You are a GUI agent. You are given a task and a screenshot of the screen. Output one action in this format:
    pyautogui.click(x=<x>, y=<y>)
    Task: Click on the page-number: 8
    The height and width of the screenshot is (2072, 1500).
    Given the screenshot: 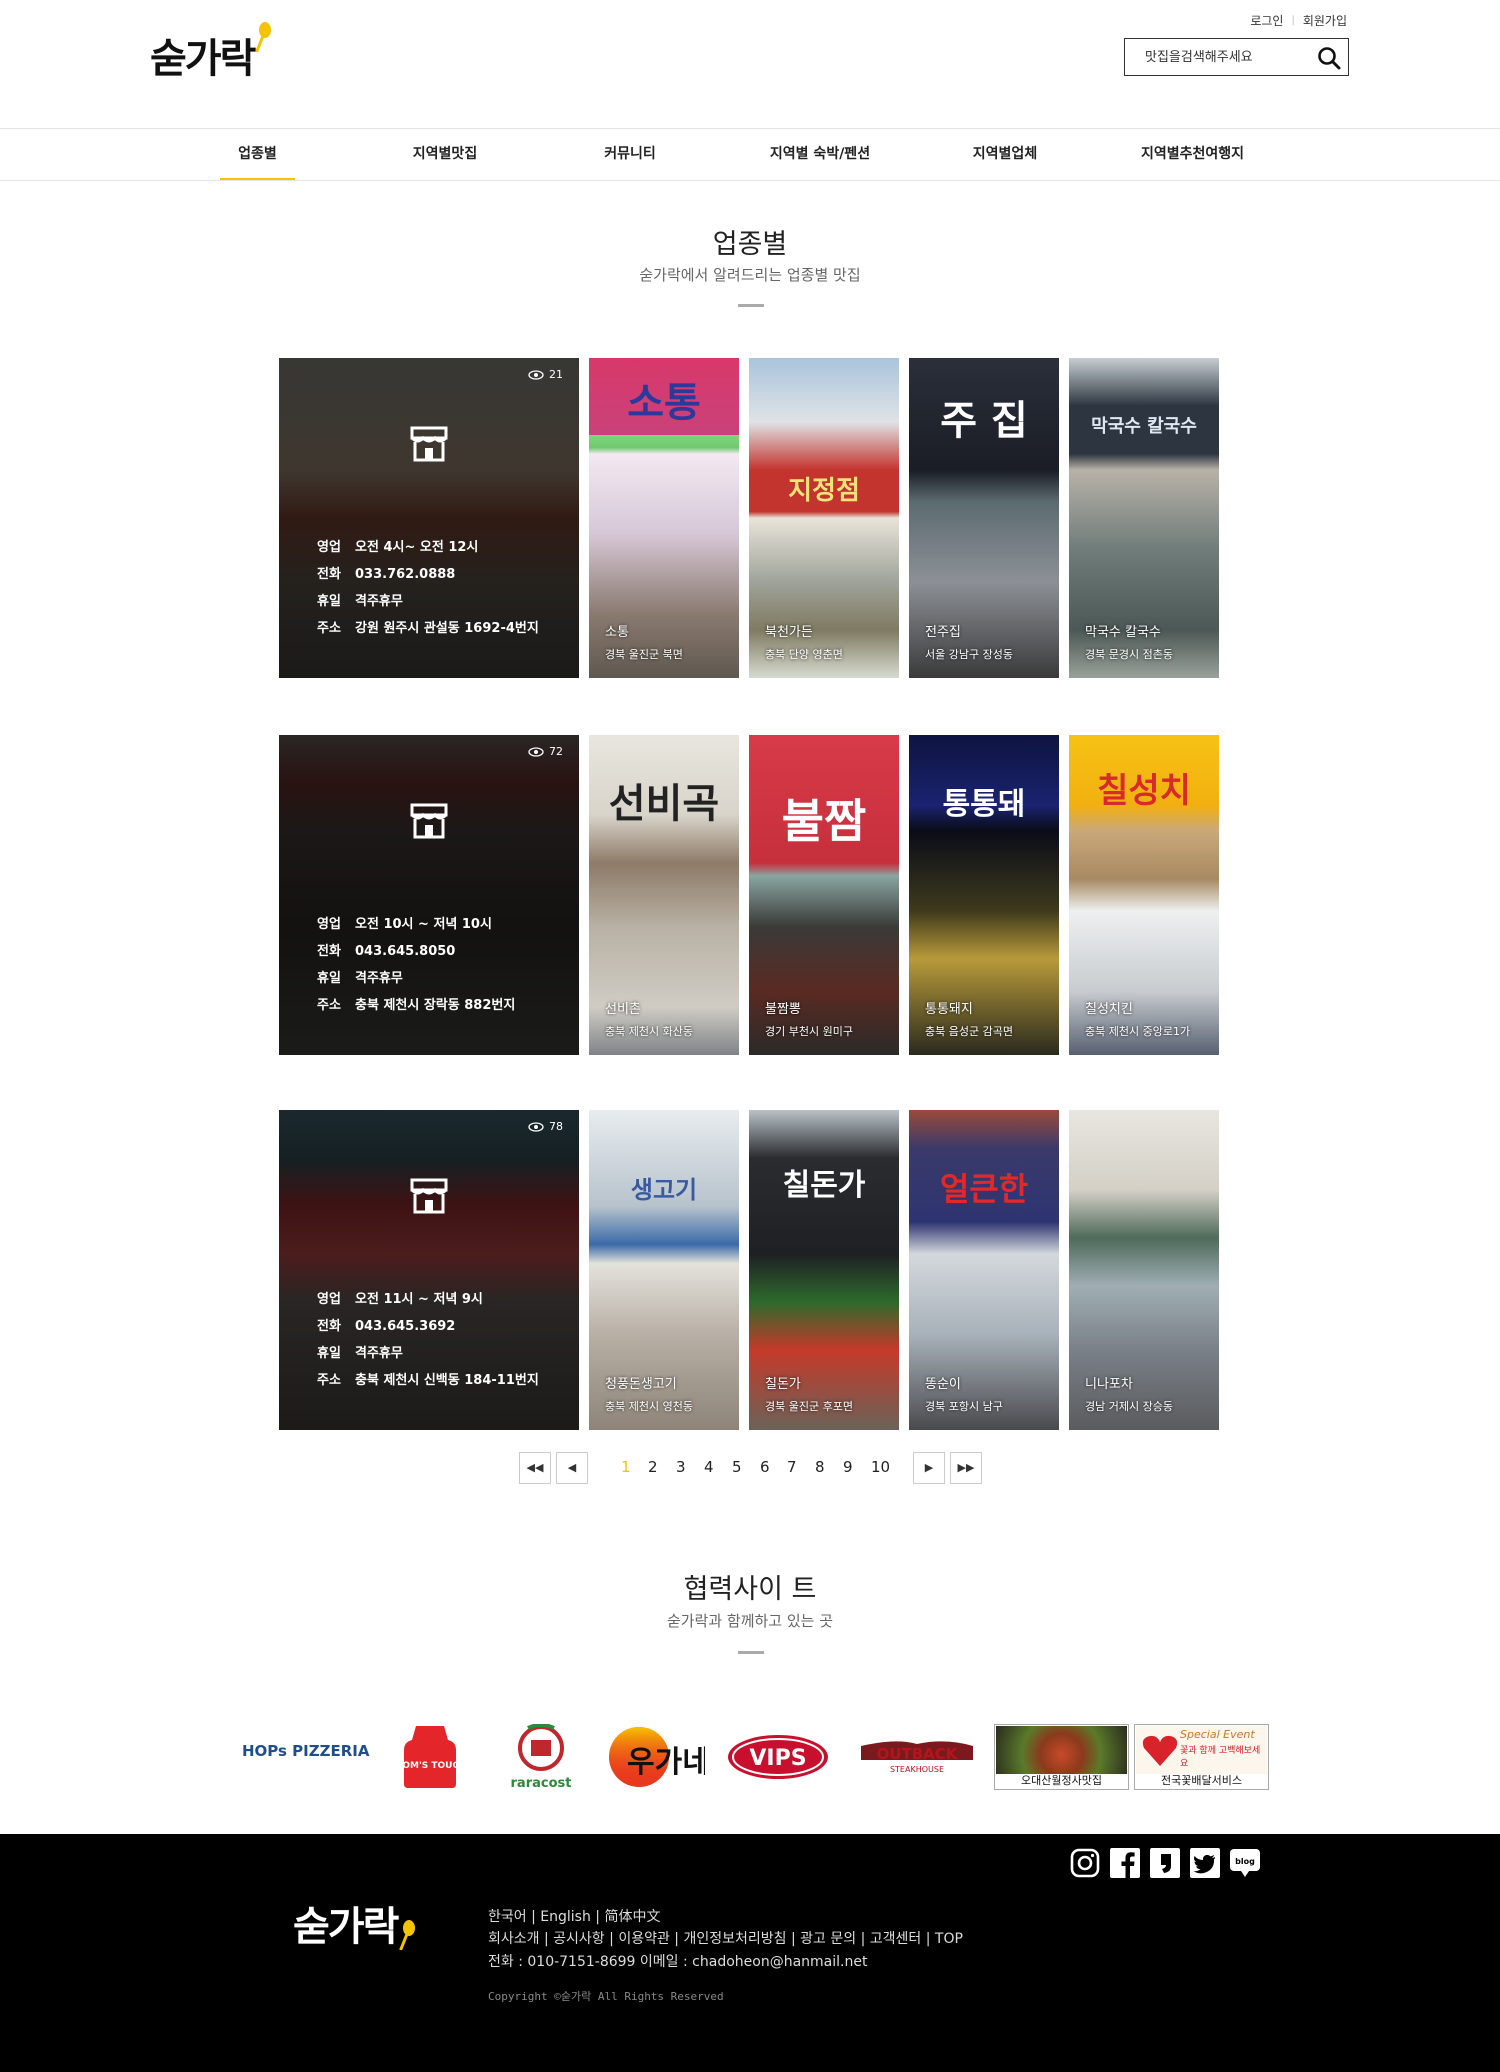 What is the action you would take?
    pyautogui.click(x=820, y=1467)
    